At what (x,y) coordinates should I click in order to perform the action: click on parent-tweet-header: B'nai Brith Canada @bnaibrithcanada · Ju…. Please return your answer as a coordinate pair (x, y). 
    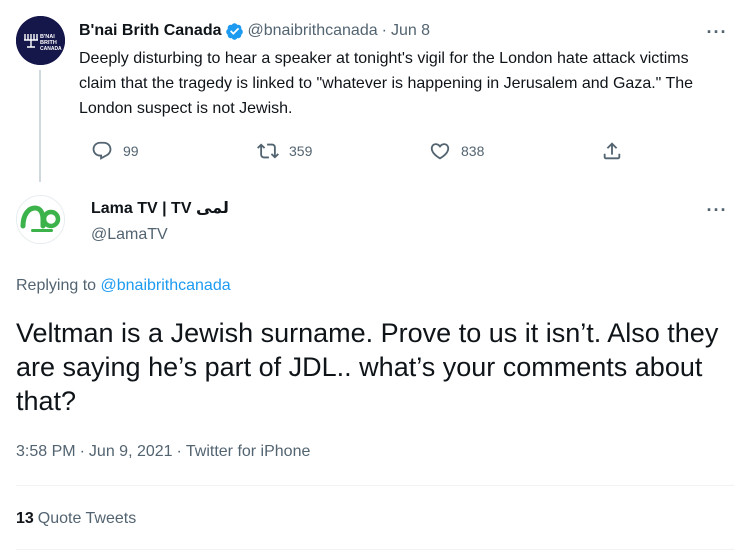
    Looking at the image, I should click on (254, 31).